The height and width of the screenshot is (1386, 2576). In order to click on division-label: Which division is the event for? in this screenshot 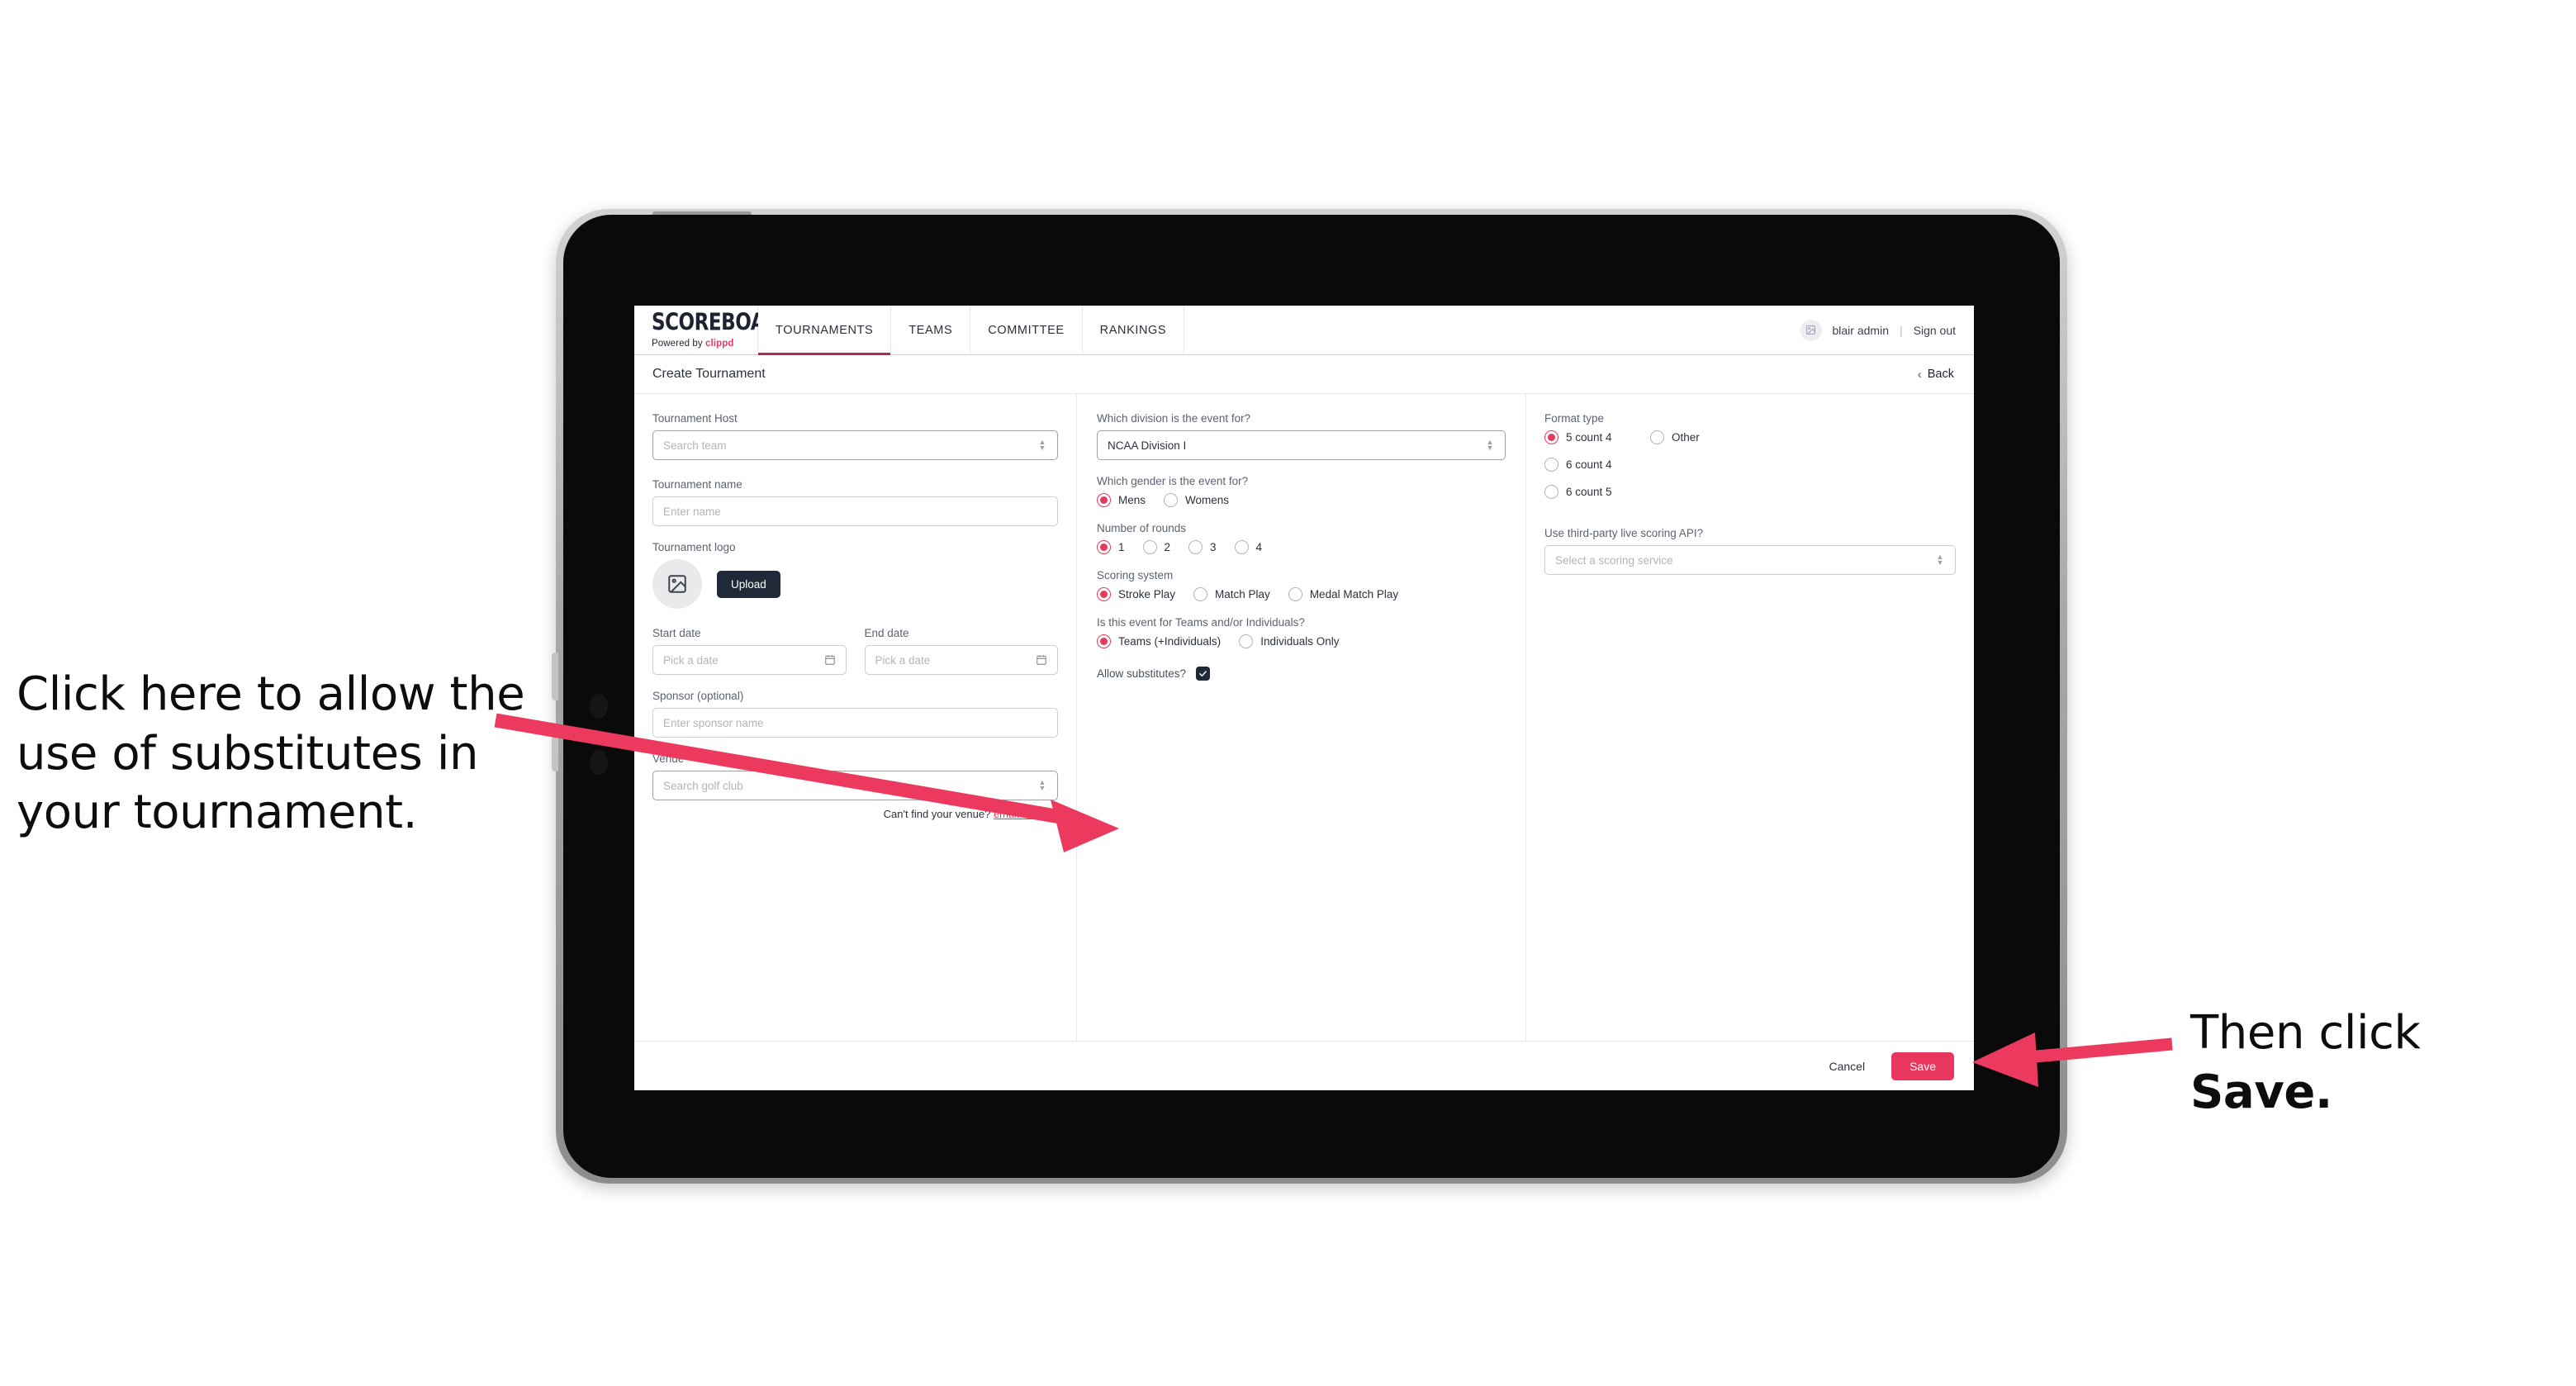, I will do `click(1174, 418)`.